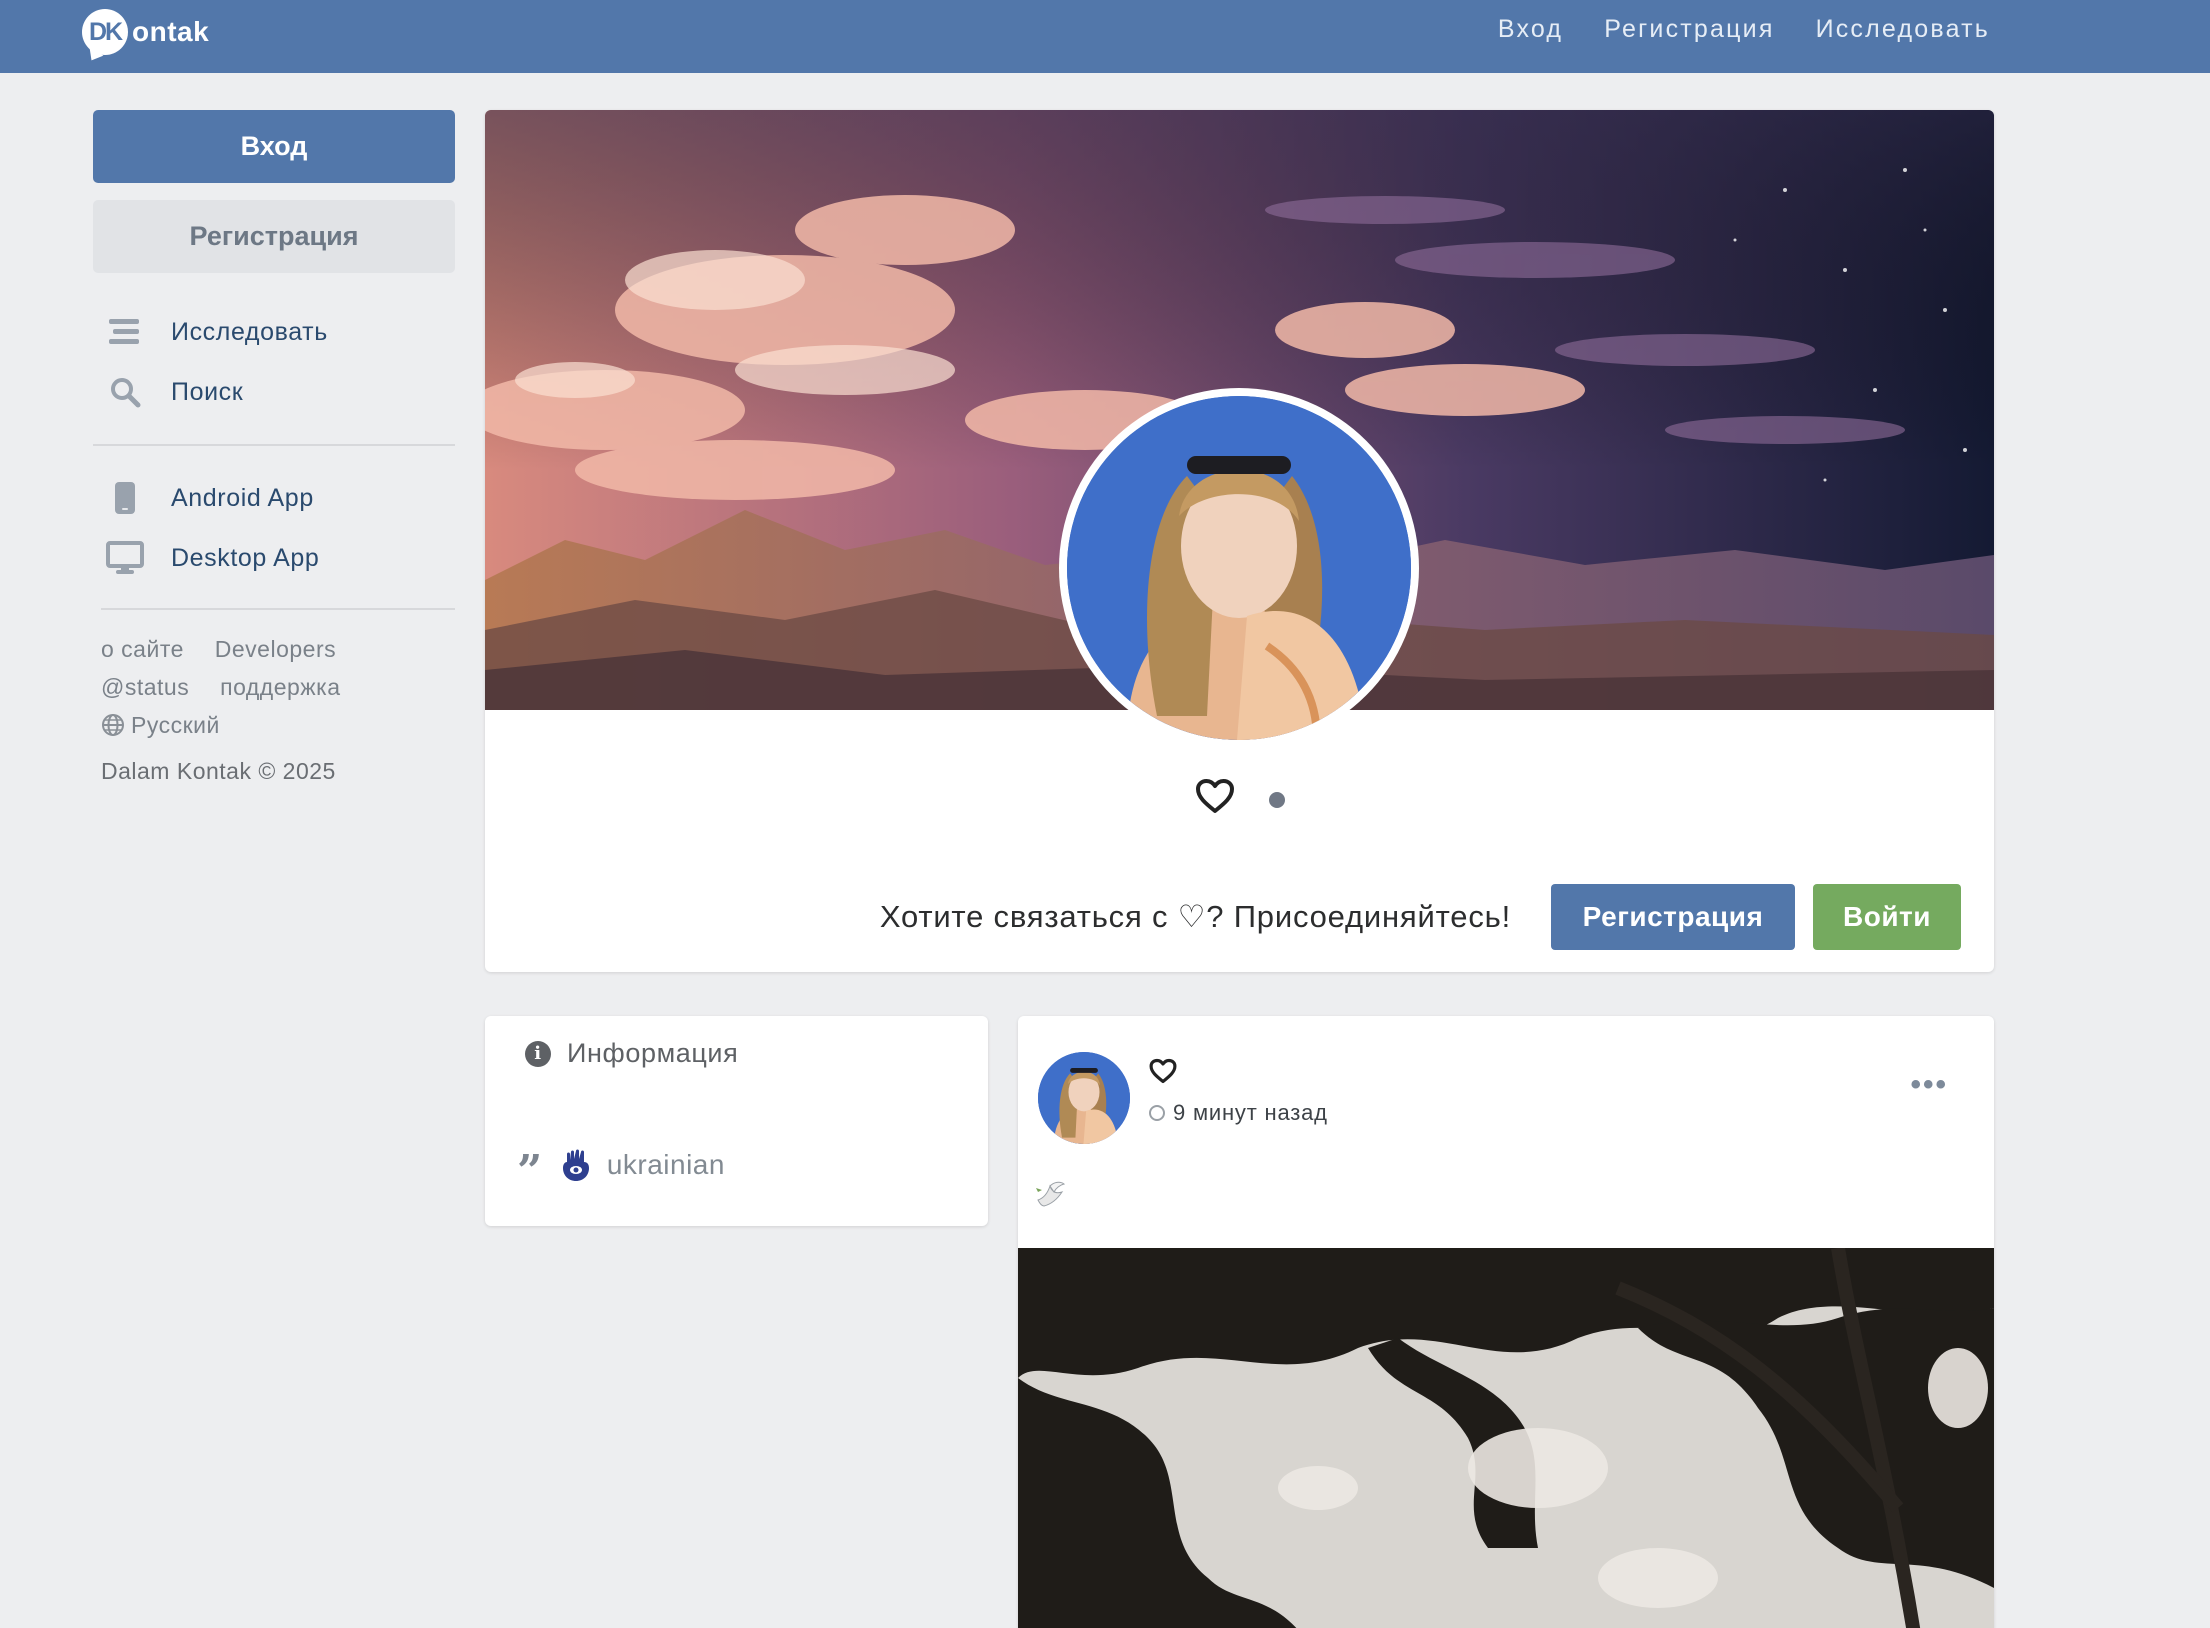 This screenshot has width=2210, height=1628. Describe the element at coordinates (113, 725) in the screenshot. I see `globe-icon` at that location.